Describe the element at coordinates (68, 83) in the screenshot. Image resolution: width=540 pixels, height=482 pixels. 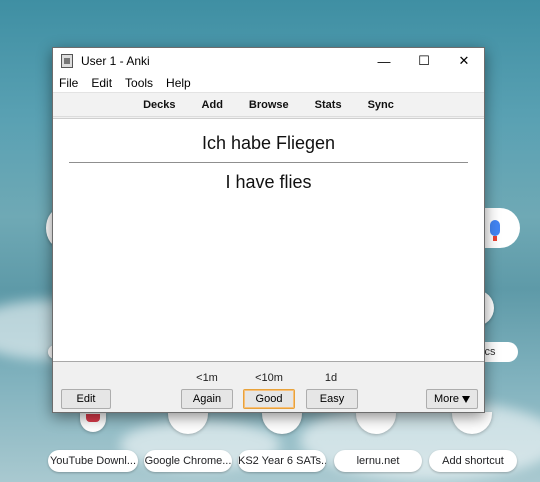
I see `menu-file: File` at that location.